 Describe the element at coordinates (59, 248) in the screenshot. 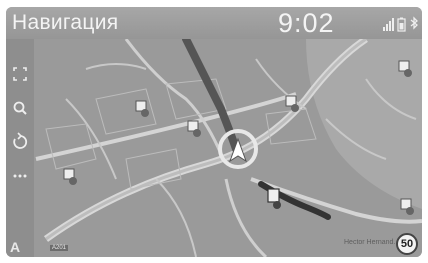

I see `road-label-a201: A201` at that location.